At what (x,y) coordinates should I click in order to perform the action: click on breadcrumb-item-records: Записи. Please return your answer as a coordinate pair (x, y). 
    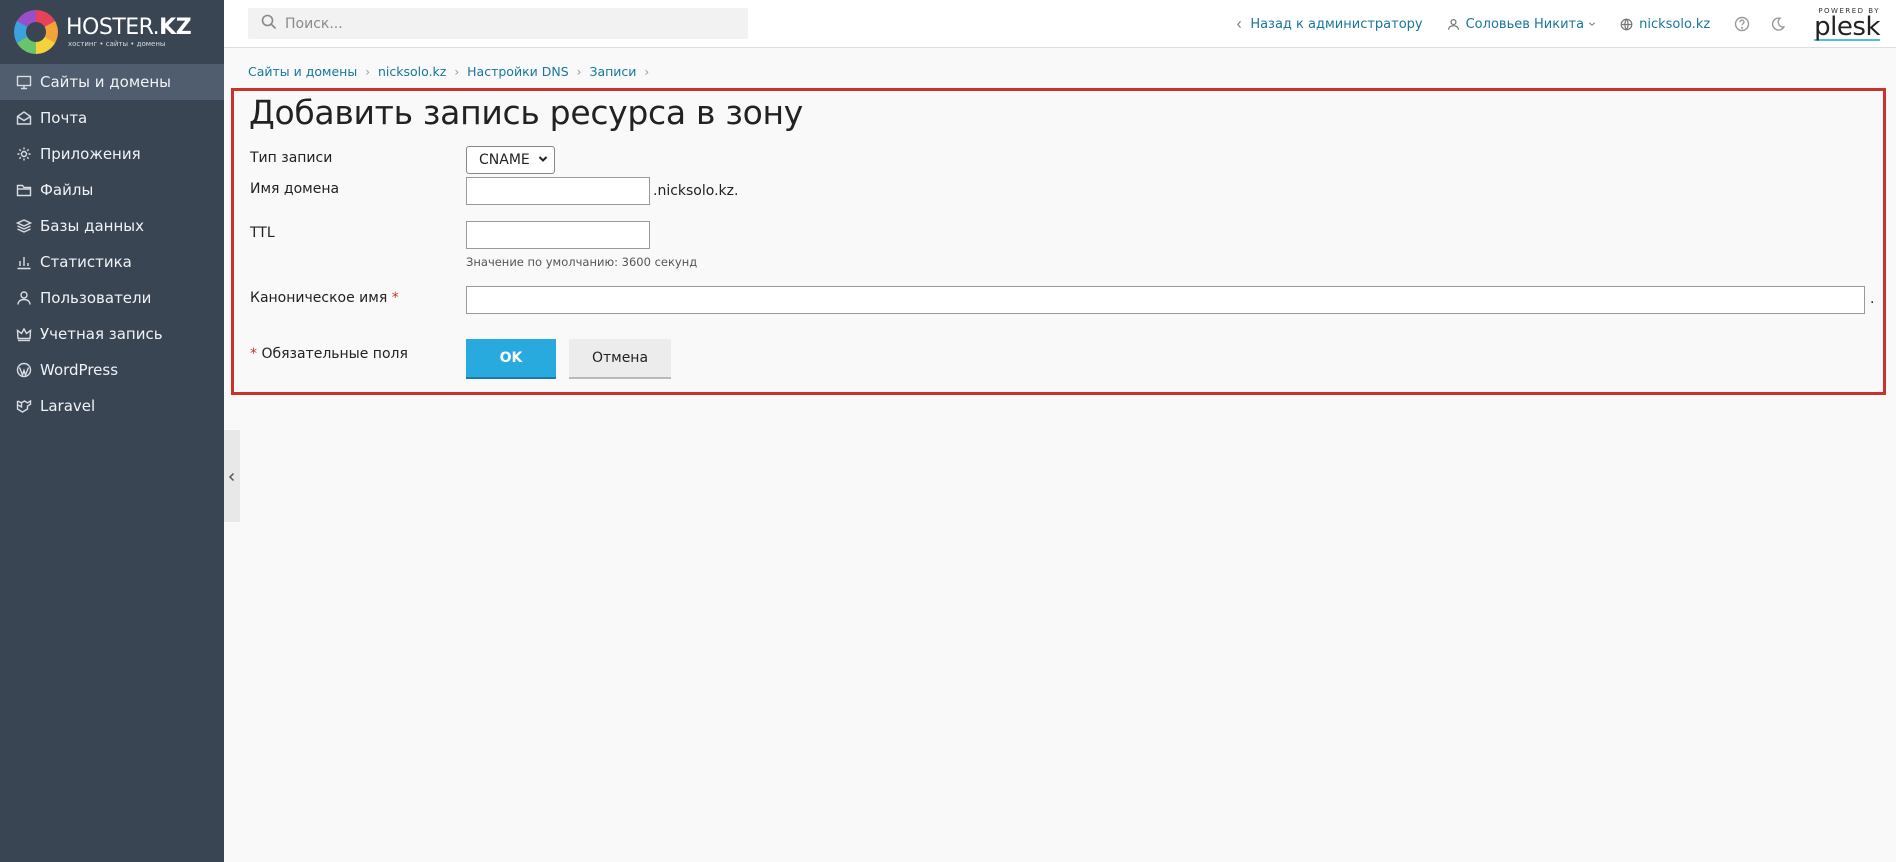
    Looking at the image, I should click on (612, 71).